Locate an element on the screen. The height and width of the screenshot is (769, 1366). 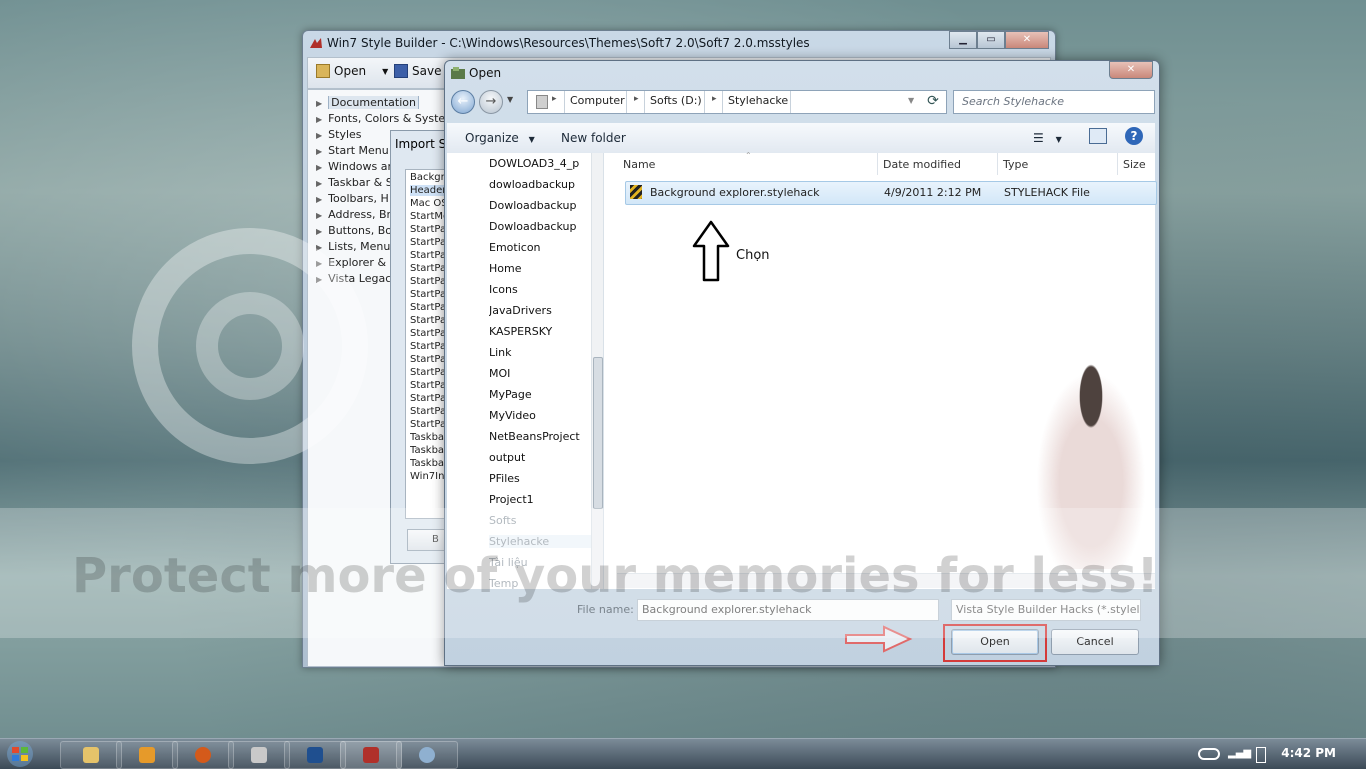
folder-item: Project1 is located at coordinates (540, 499).